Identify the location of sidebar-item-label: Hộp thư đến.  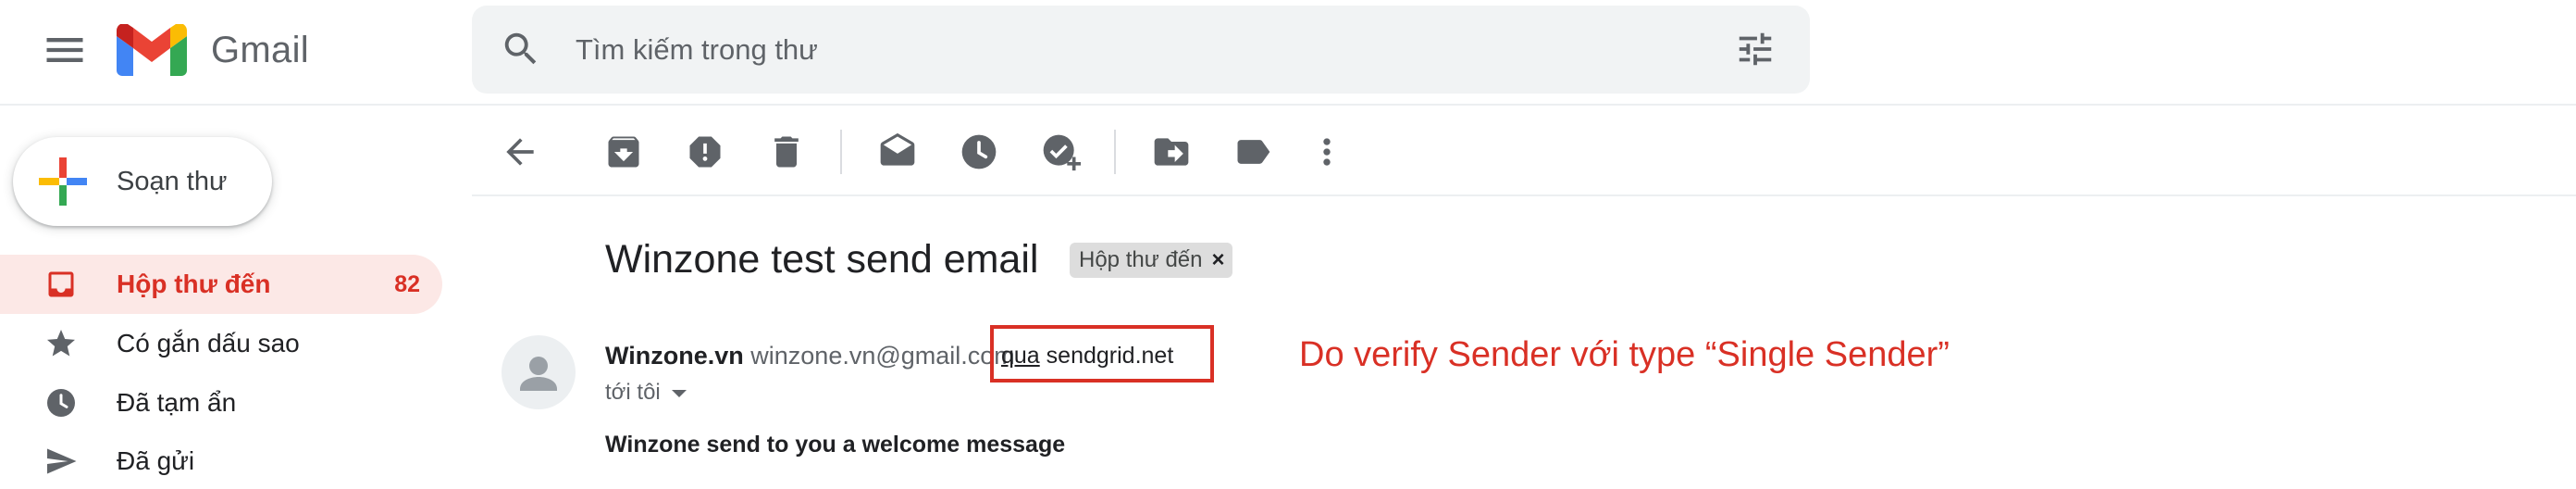
(194, 284).